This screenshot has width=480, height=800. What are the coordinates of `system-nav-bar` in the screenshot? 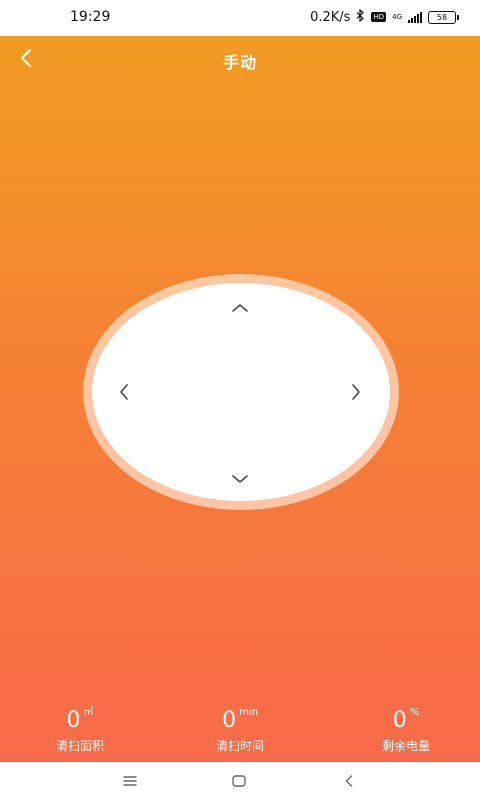 It's located at (240, 781).